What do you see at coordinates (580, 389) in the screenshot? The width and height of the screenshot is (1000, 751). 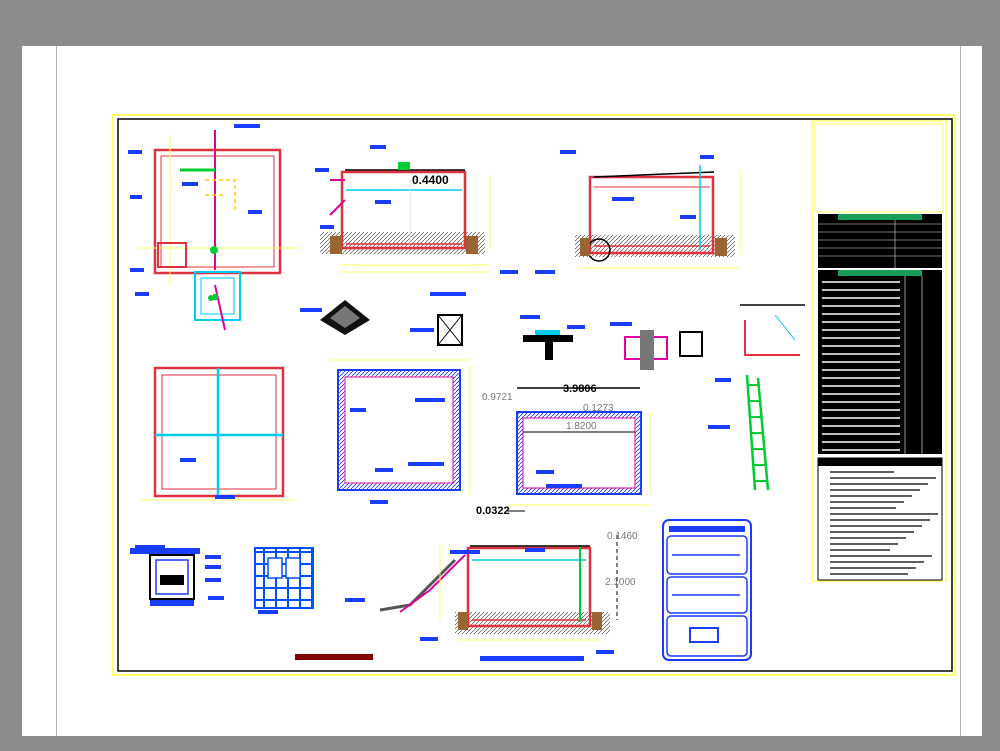 I see `dim-overall-width: 3.9806` at bounding box center [580, 389].